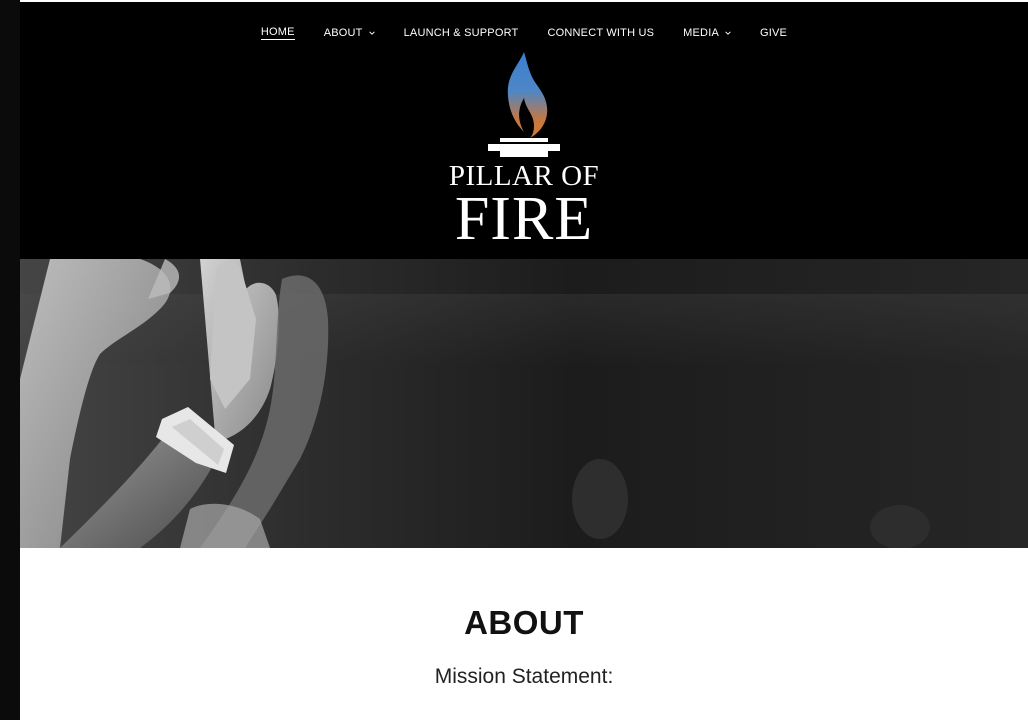  What do you see at coordinates (343, 33) in the screenshot?
I see `nav-item-label: ABOUT` at bounding box center [343, 33].